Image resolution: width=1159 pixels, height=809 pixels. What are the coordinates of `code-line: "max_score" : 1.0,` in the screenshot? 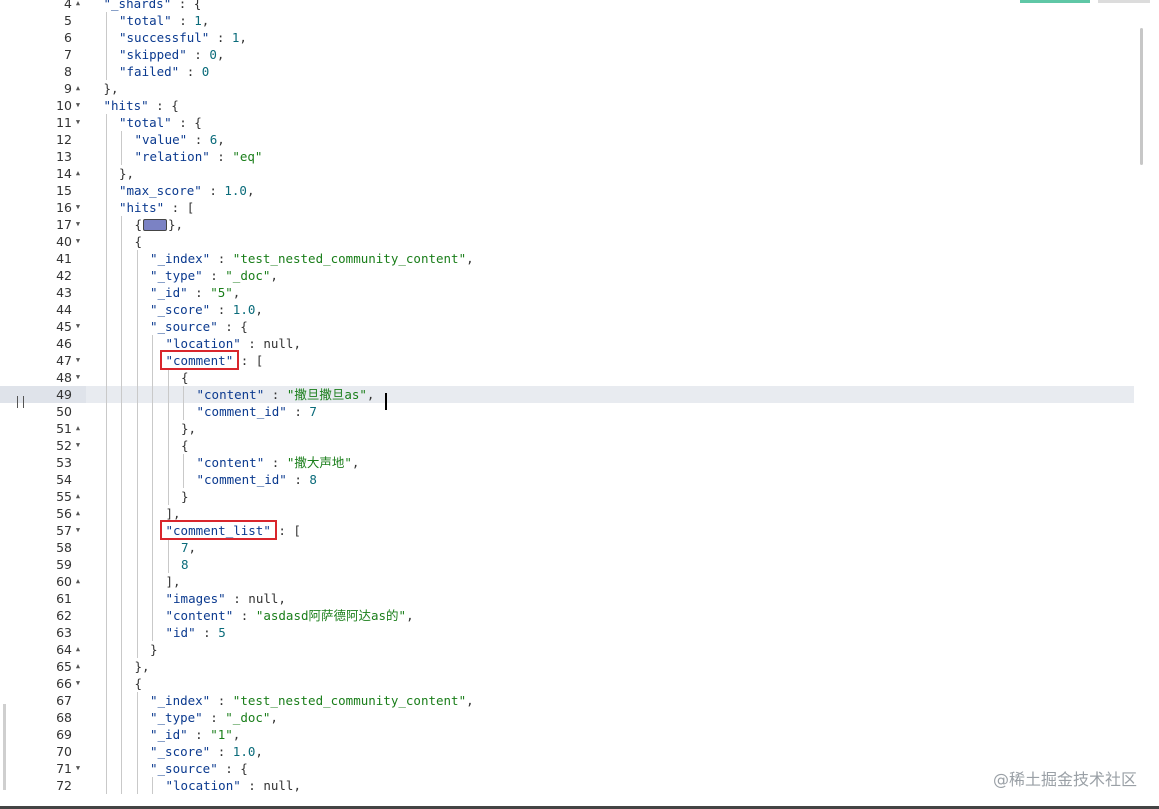 It's located at (610, 190).